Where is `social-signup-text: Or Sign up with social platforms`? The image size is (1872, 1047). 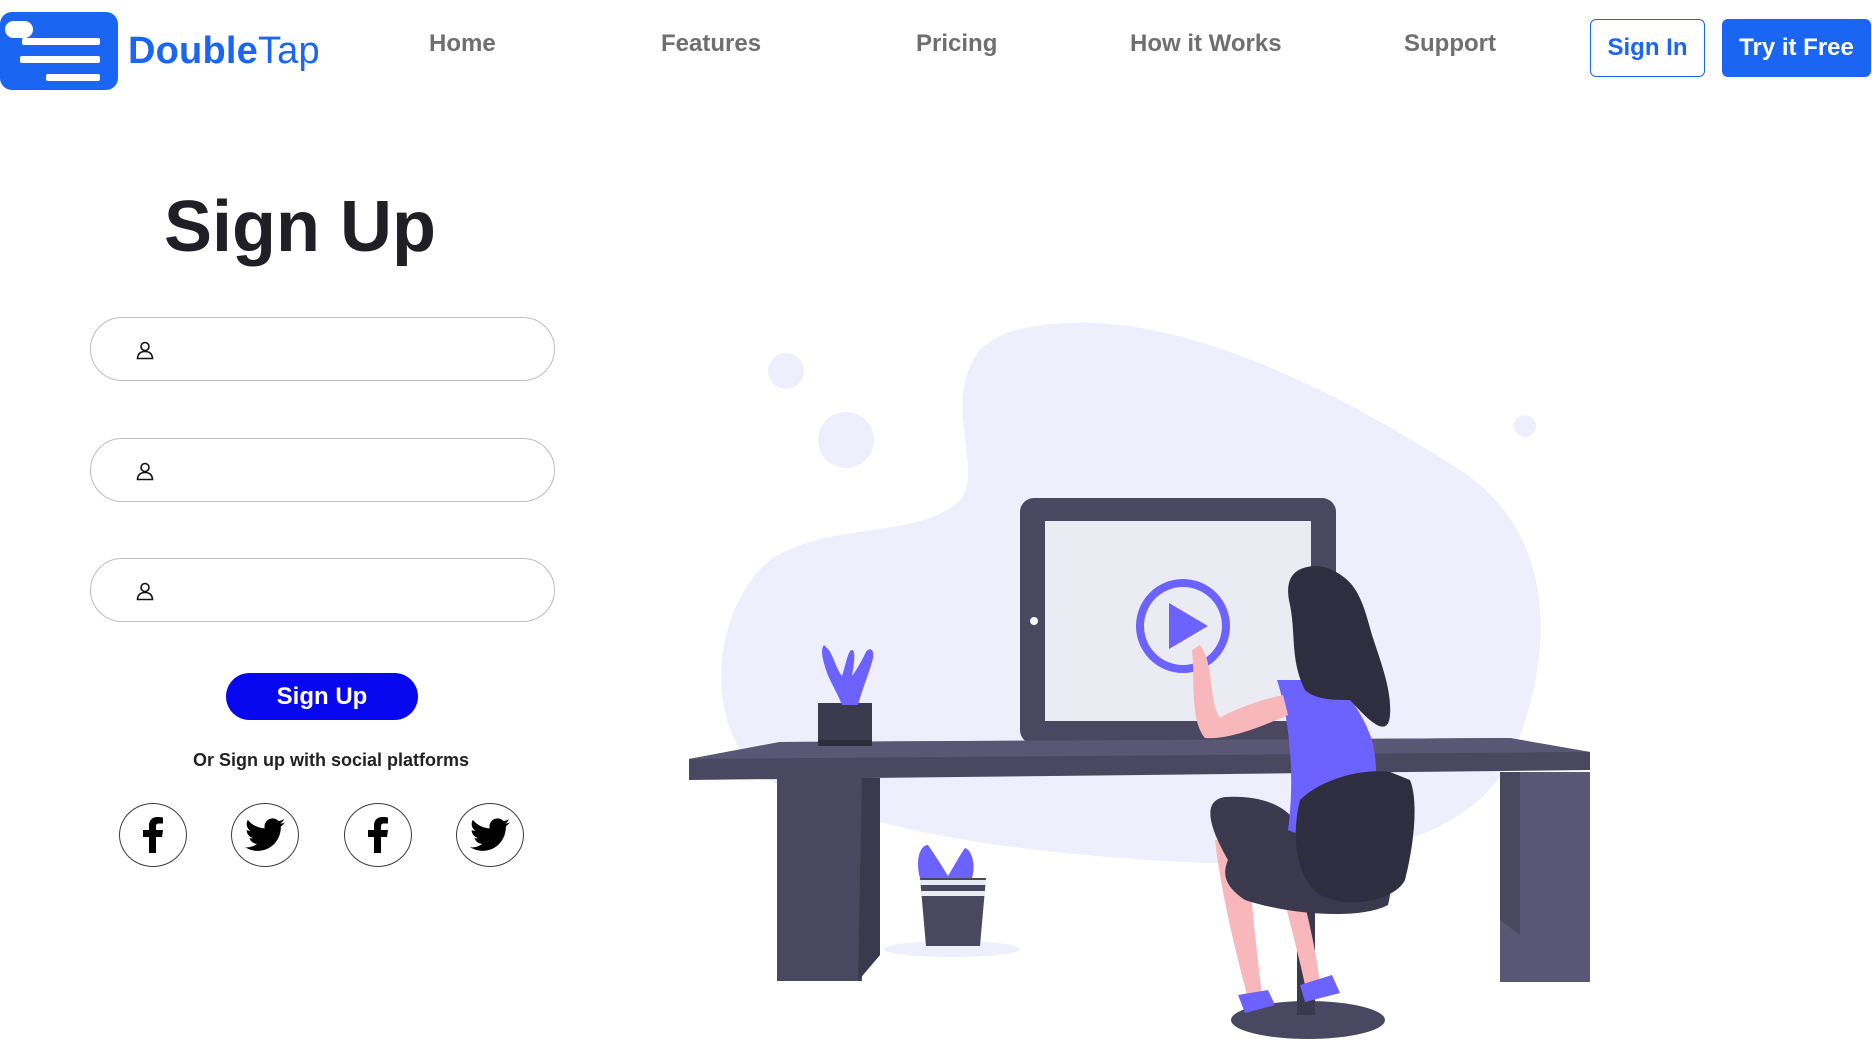
social-signup-text: Or Sign up with social platforms is located at coordinates (331, 760).